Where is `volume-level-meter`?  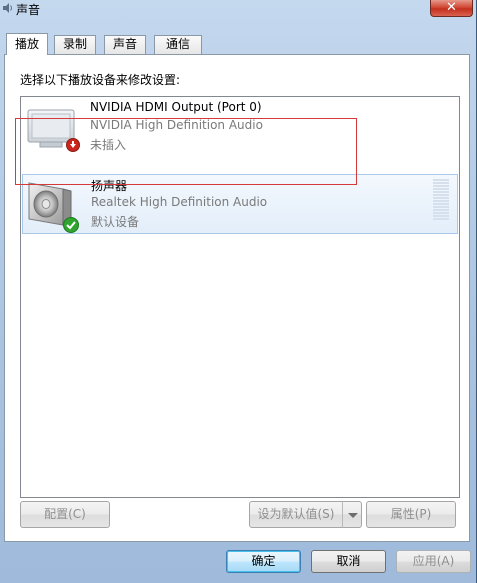
volume-level-meter is located at coordinates (441, 201).